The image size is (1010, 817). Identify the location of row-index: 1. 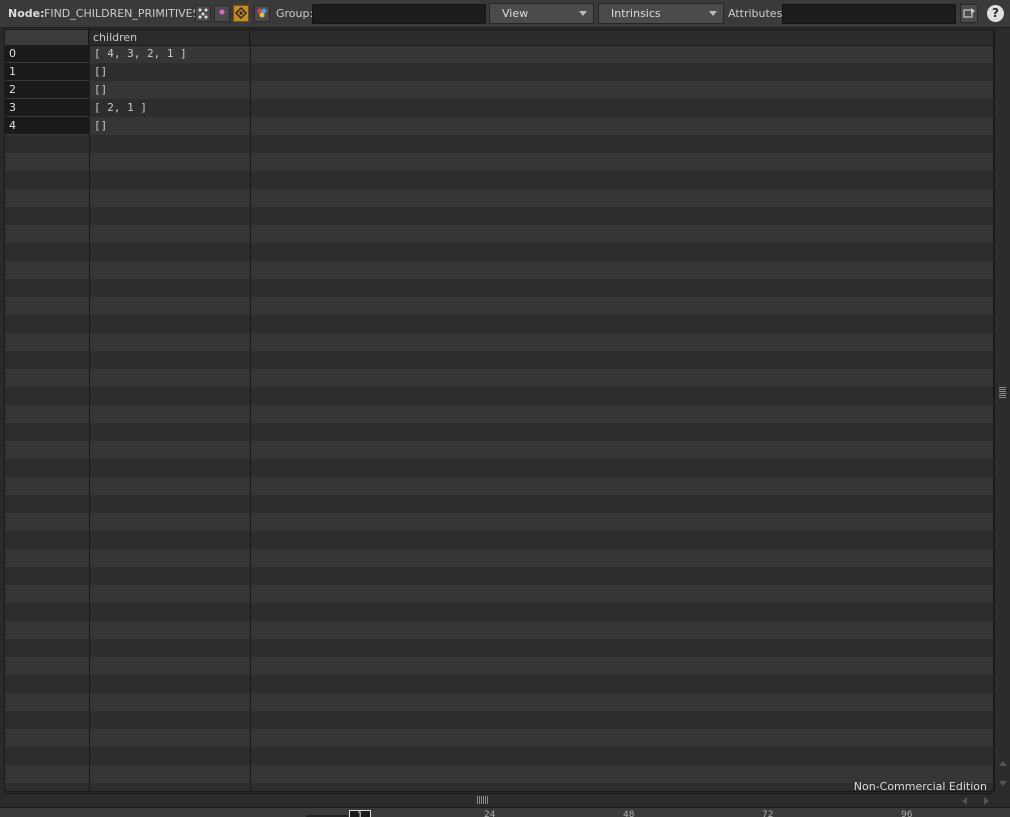
(47, 72).